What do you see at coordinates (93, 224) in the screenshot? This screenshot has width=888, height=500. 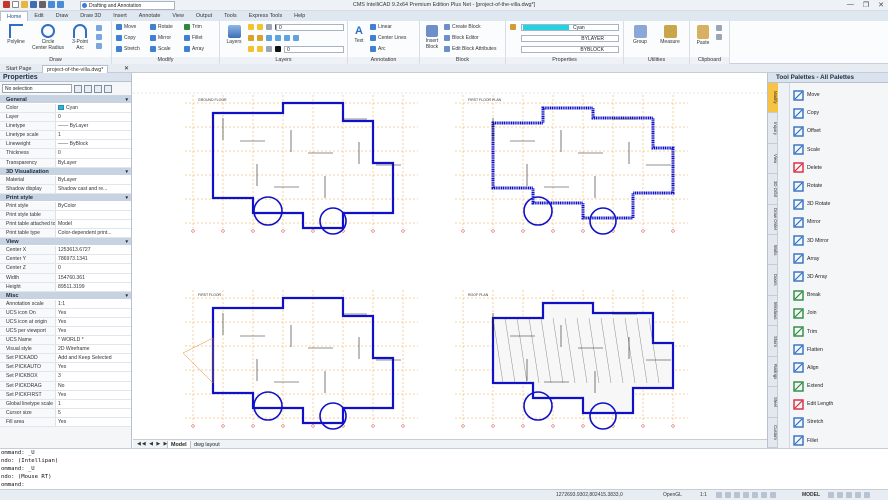 I see `property-value: Model` at bounding box center [93, 224].